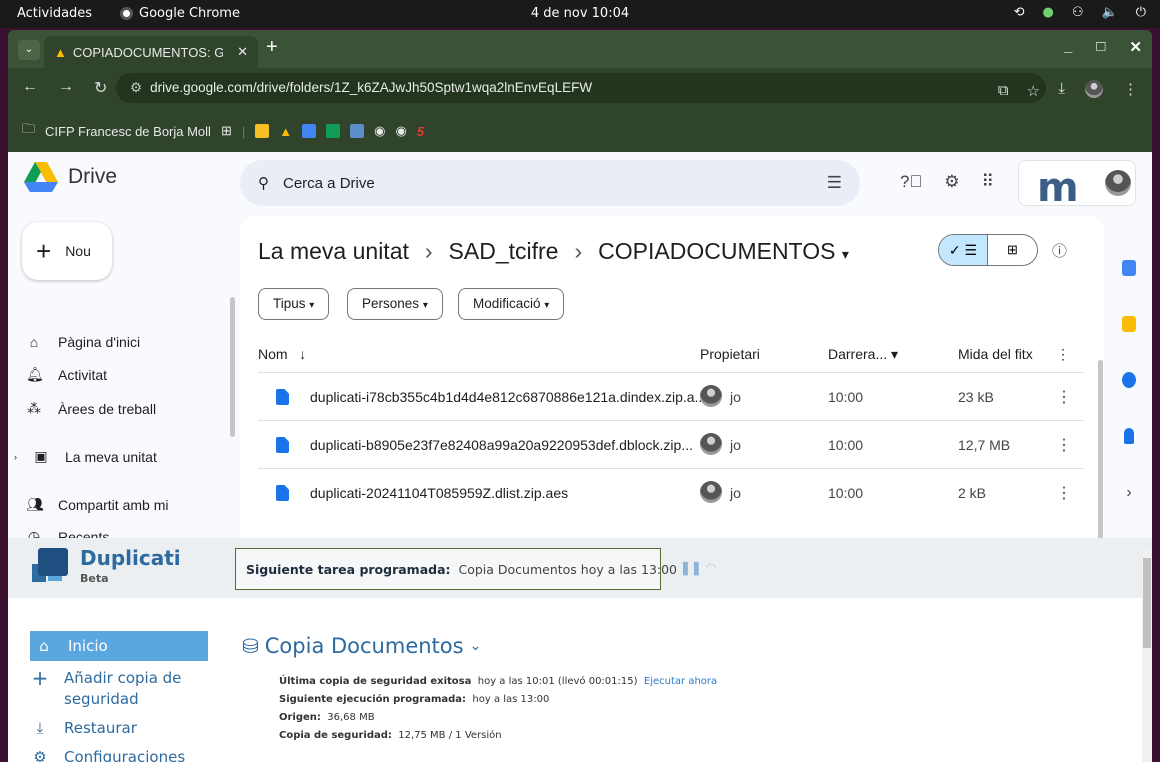 This screenshot has width=1160, height=762. I want to click on reload-icon: ↻, so click(100, 88).